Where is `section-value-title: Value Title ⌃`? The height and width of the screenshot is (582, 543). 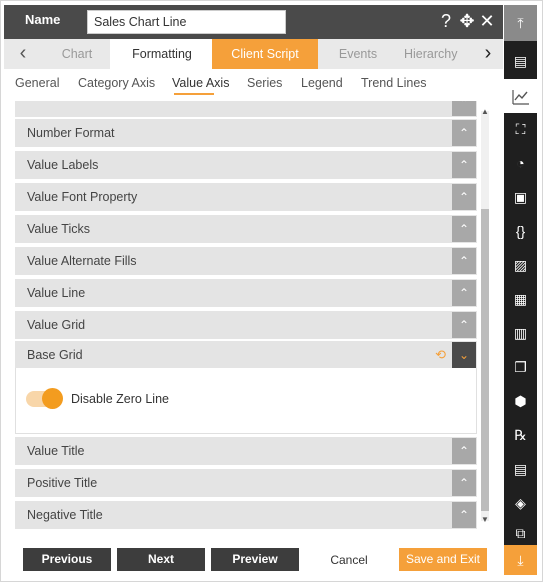
section-value-title: Value Title ⌃ is located at coordinates (246, 451).